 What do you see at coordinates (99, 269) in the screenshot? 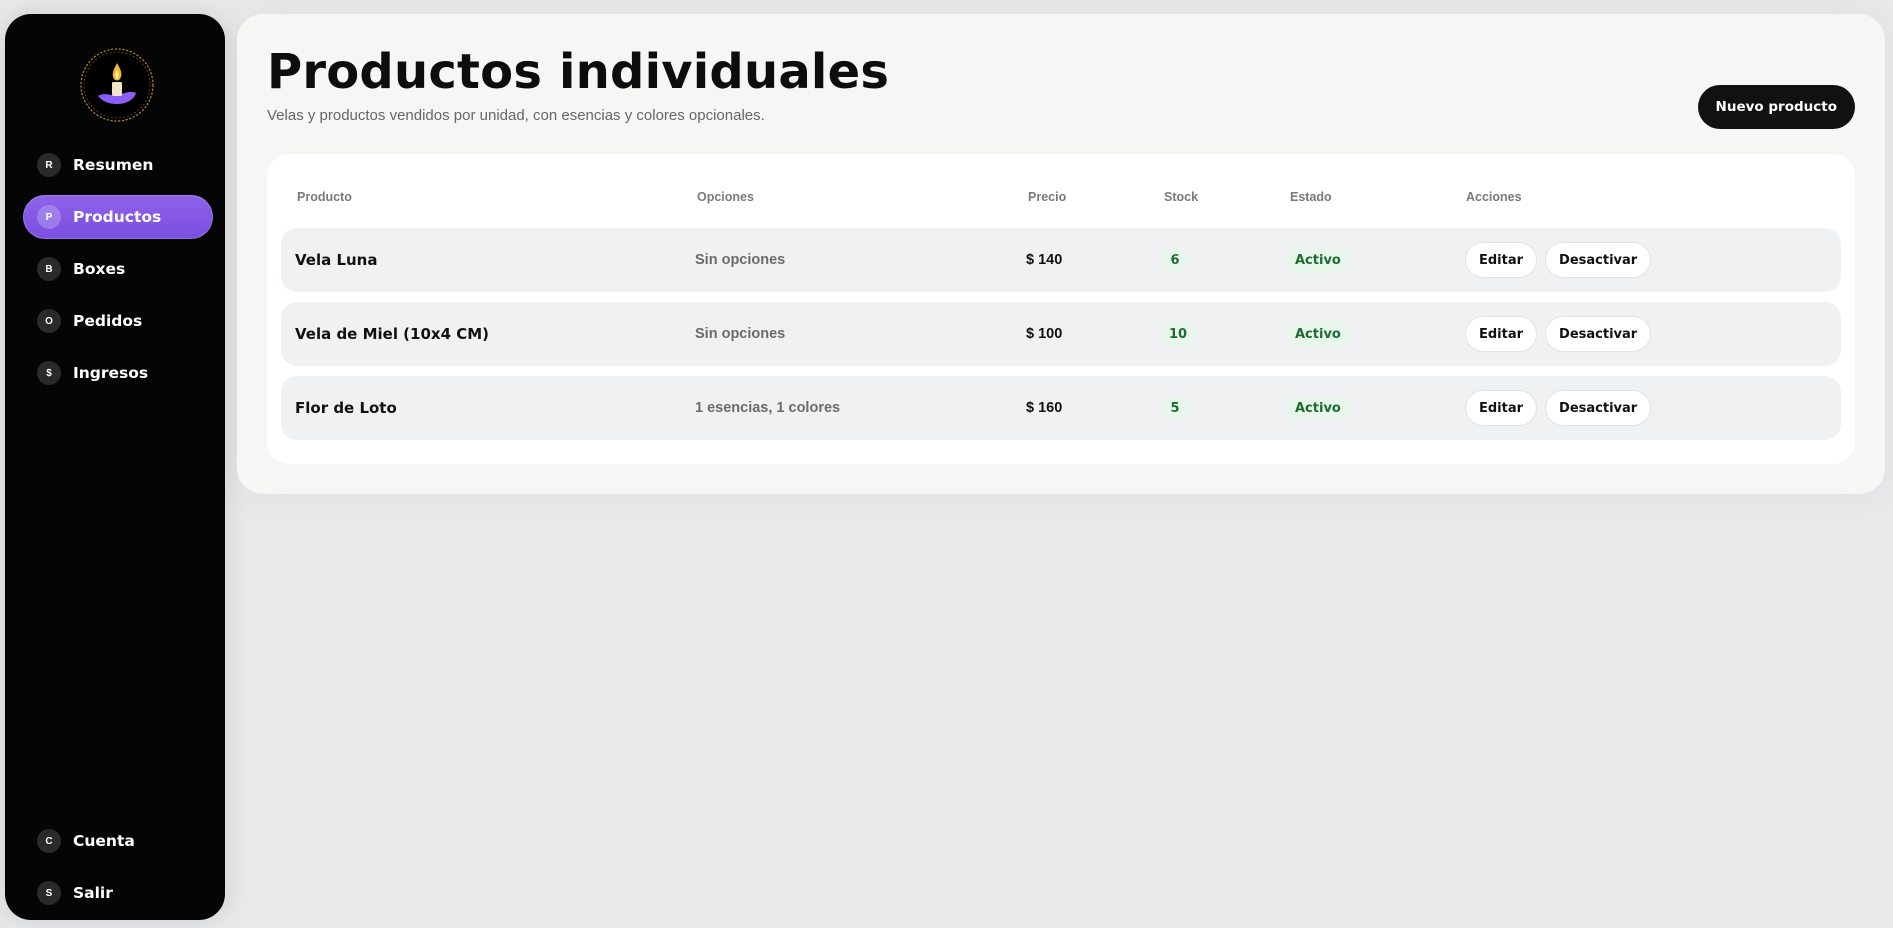
I see `sidebar-item-label: Boxes` at bounding box center [99, 269].